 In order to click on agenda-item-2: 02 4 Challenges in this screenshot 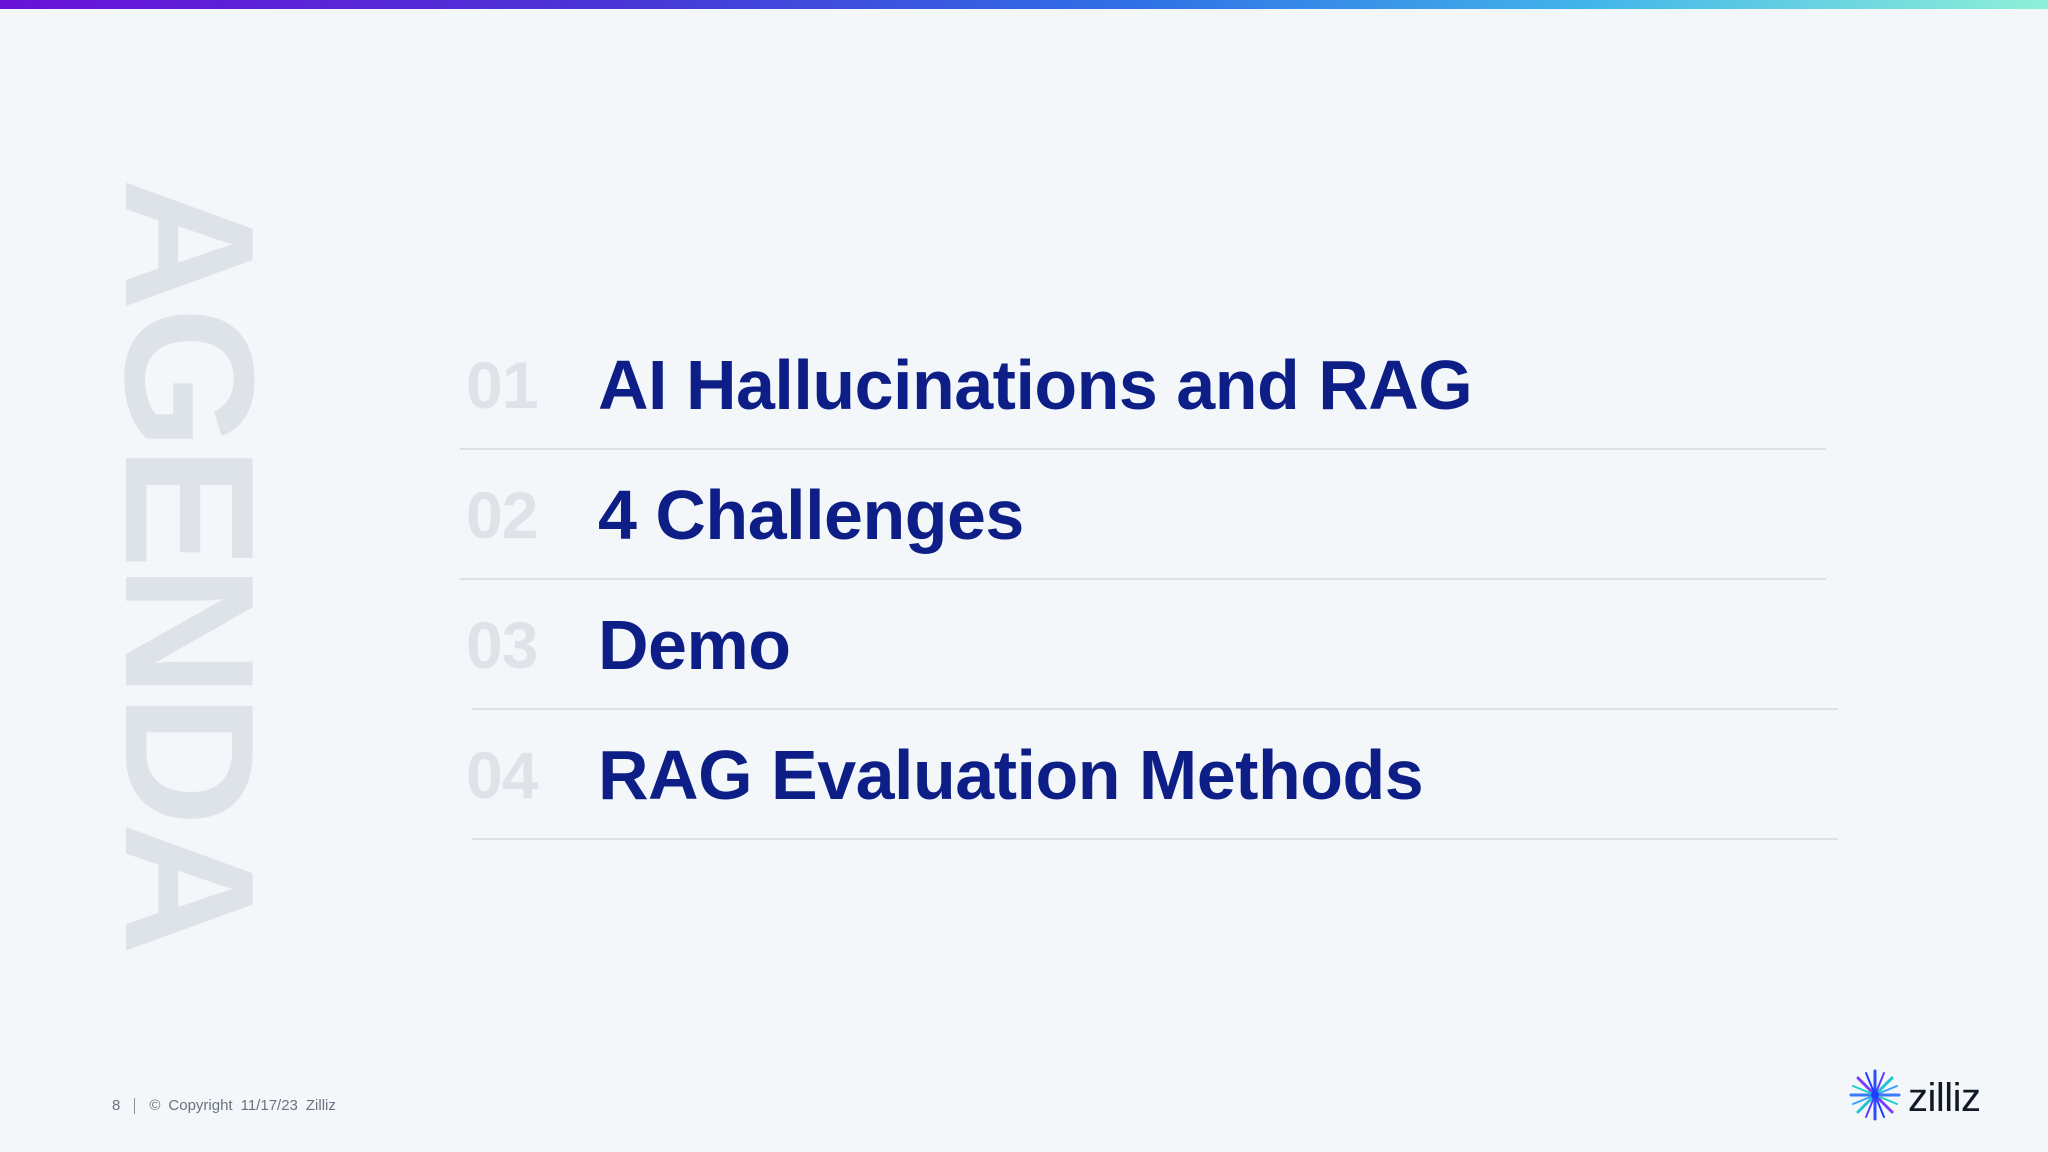, I will do `click(1150, 515)`.